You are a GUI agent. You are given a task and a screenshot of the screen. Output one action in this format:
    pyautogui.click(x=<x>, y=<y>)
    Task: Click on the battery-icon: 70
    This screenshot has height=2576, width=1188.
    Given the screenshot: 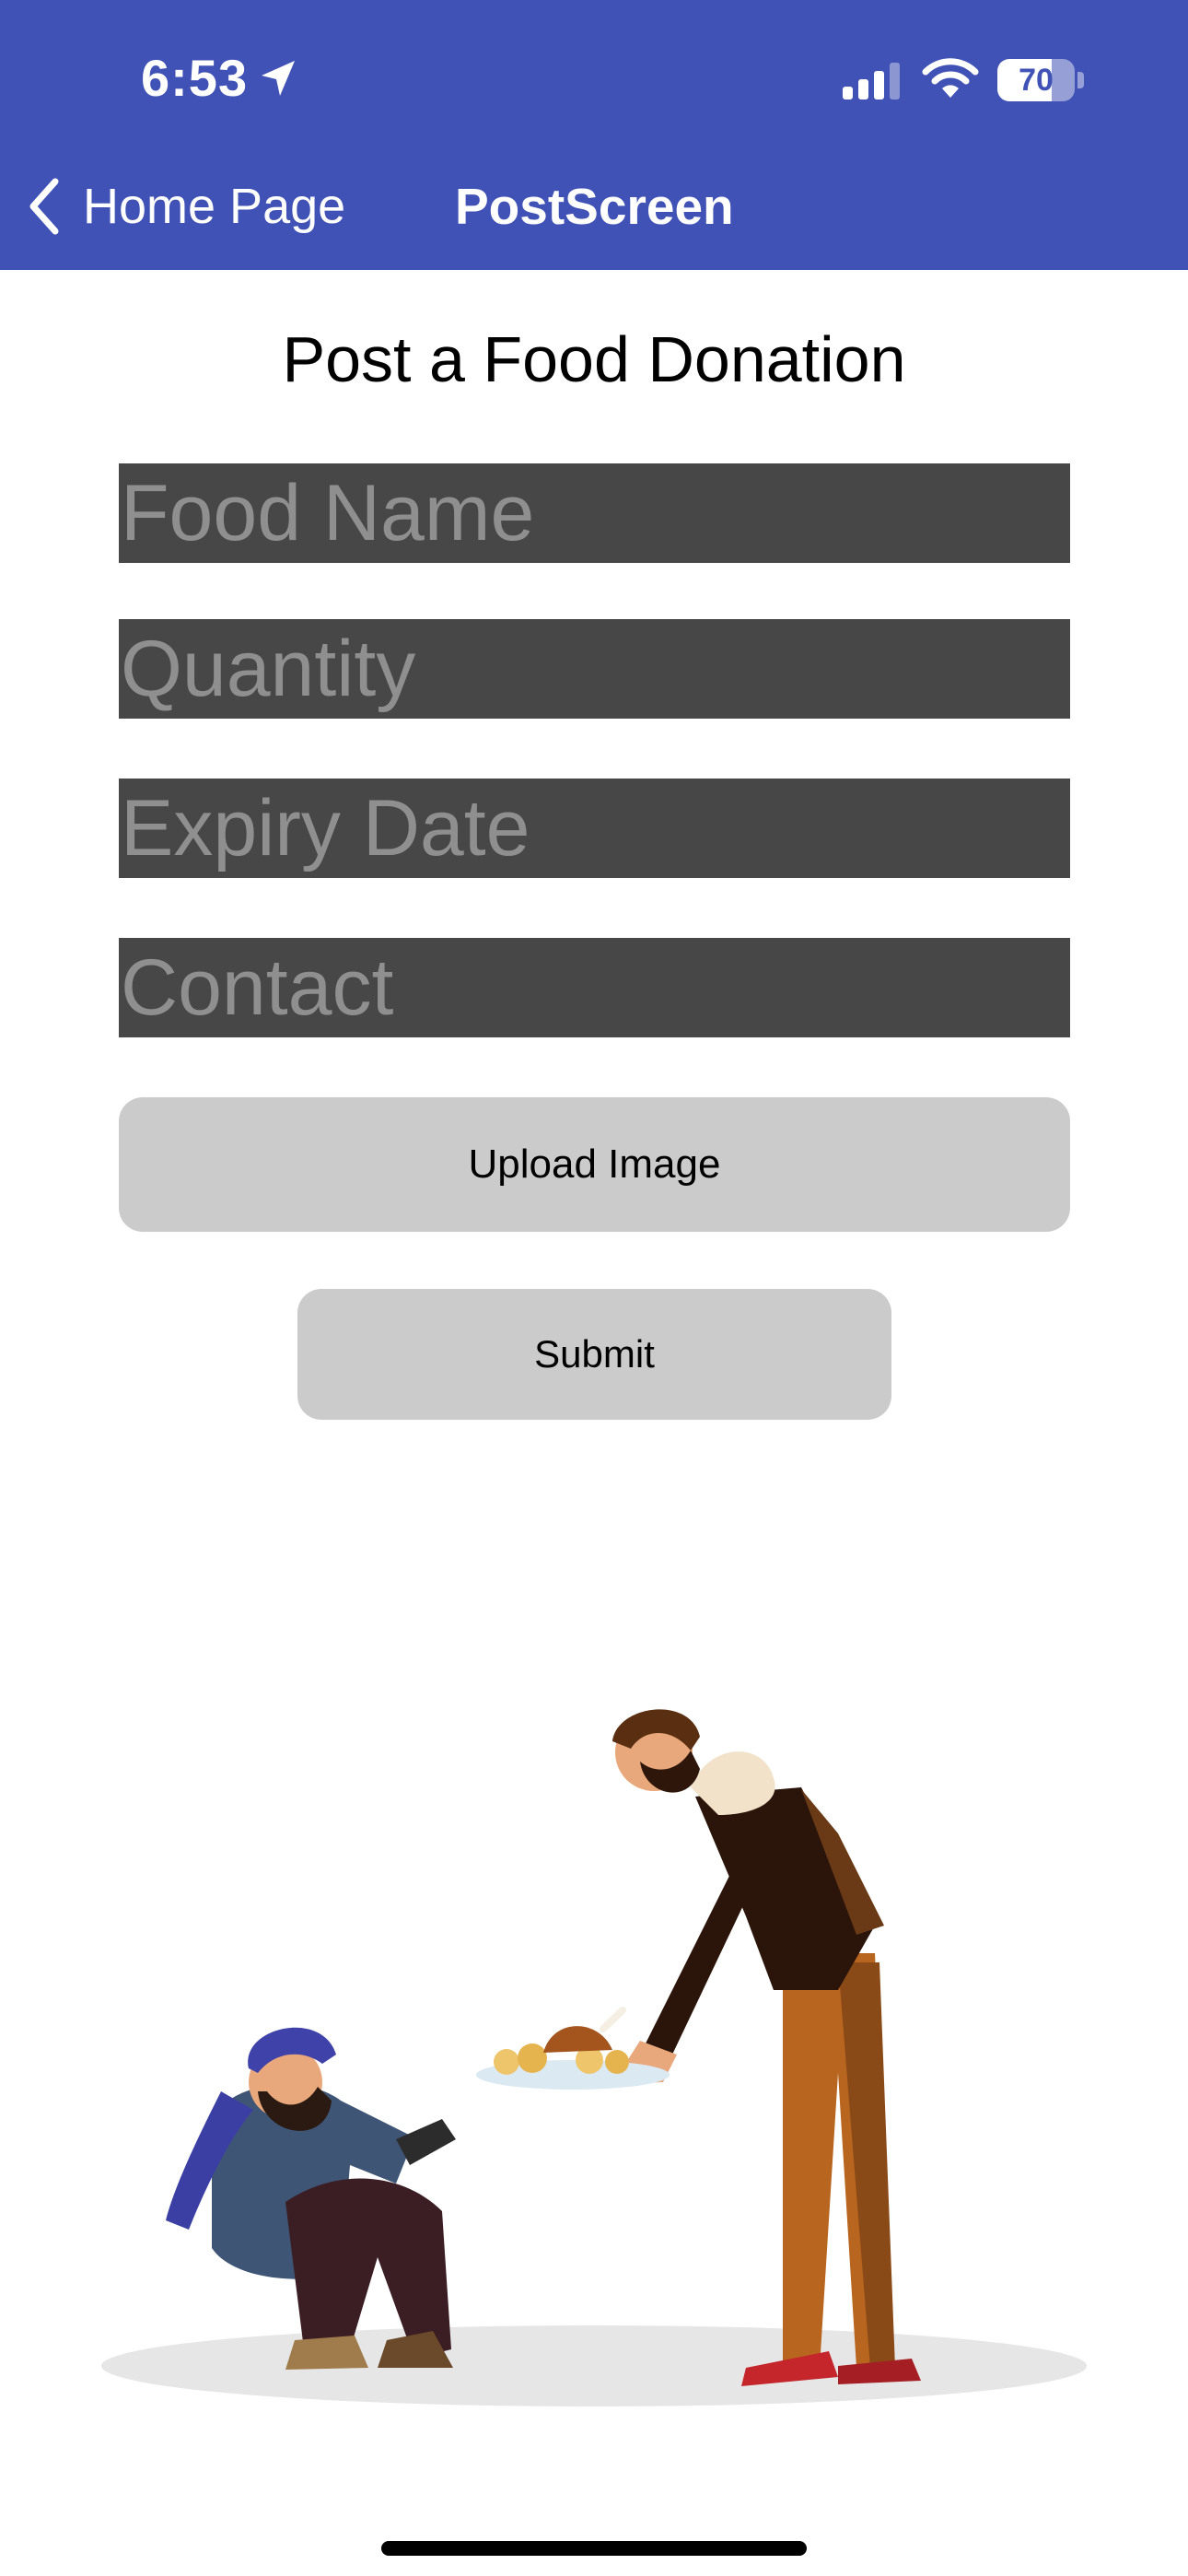 What is the action you would take?
    pyautogui.click(x=1036, y=80)
    